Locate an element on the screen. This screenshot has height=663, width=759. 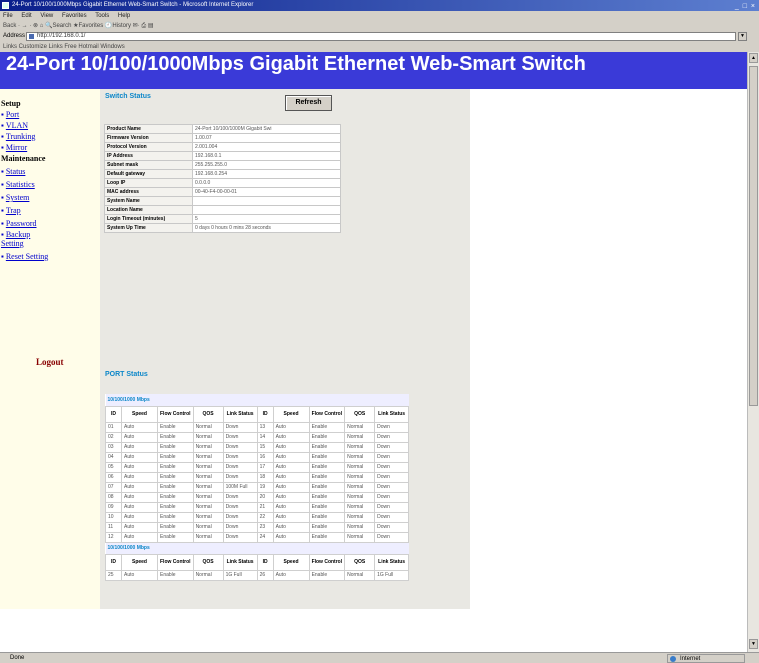
info-value is located at coordinates (266, 201).